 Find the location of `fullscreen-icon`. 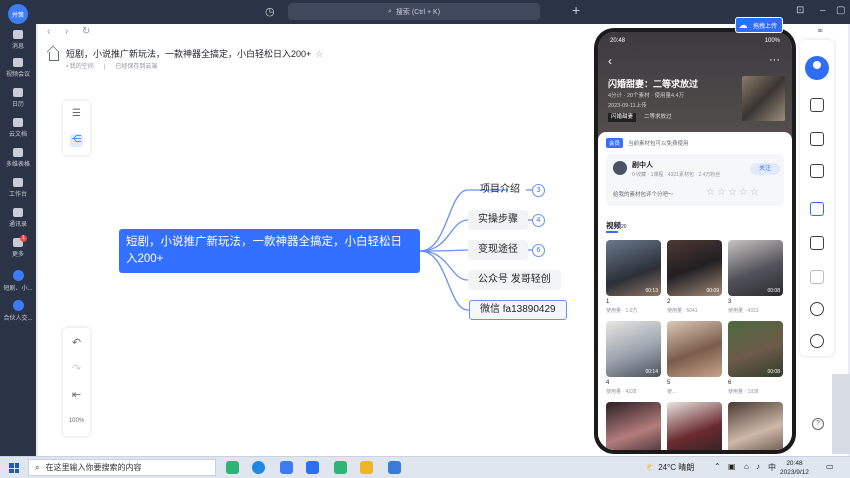

fullscreen-icon is located at coordinates (817, 105).